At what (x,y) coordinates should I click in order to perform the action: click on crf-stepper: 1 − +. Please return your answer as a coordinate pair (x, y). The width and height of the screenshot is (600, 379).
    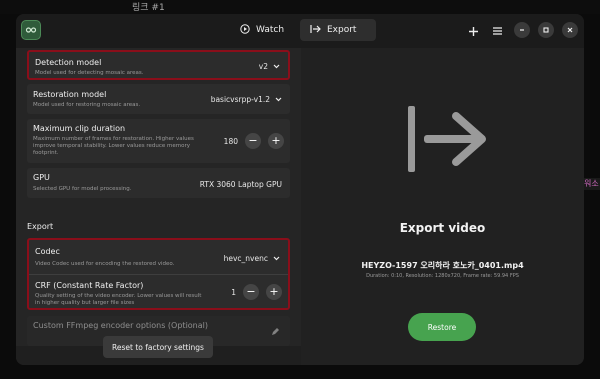
    Looking at the image, I should click on (256, 292).